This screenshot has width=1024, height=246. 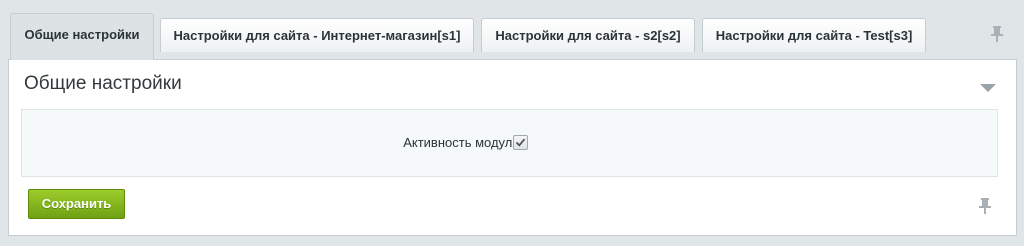 I want to click on tab-site-s3: Настройки для сайта - Test[s3], so click(x=814, y=35).